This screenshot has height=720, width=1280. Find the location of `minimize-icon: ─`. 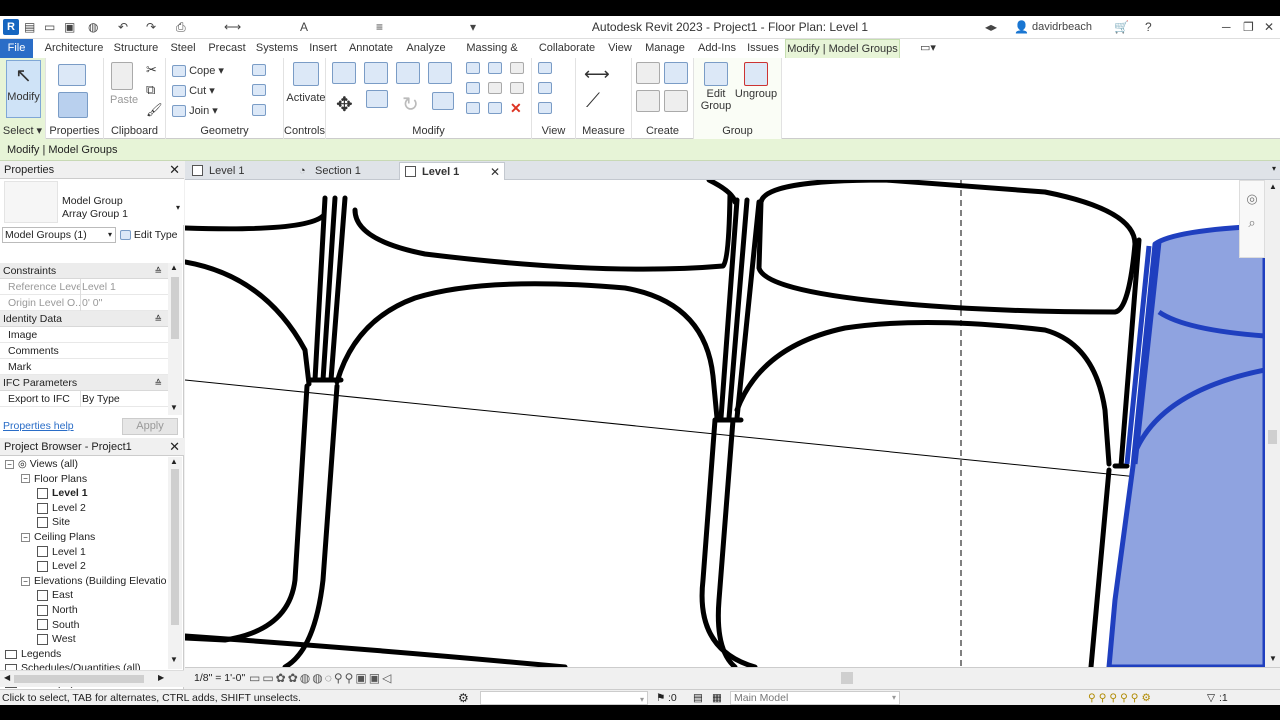

minimize-icon: ─ is located at coordinates (1226, 27).